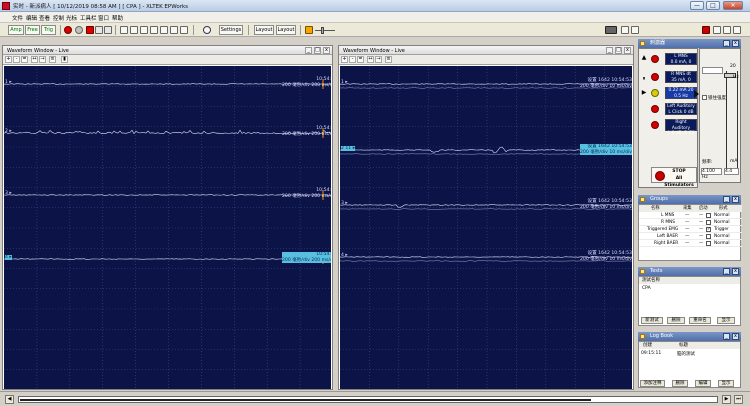  Describe the element at coordinates (690, 222) in the screenshot. I see `table-row: R MNS — — Normal` at that location.